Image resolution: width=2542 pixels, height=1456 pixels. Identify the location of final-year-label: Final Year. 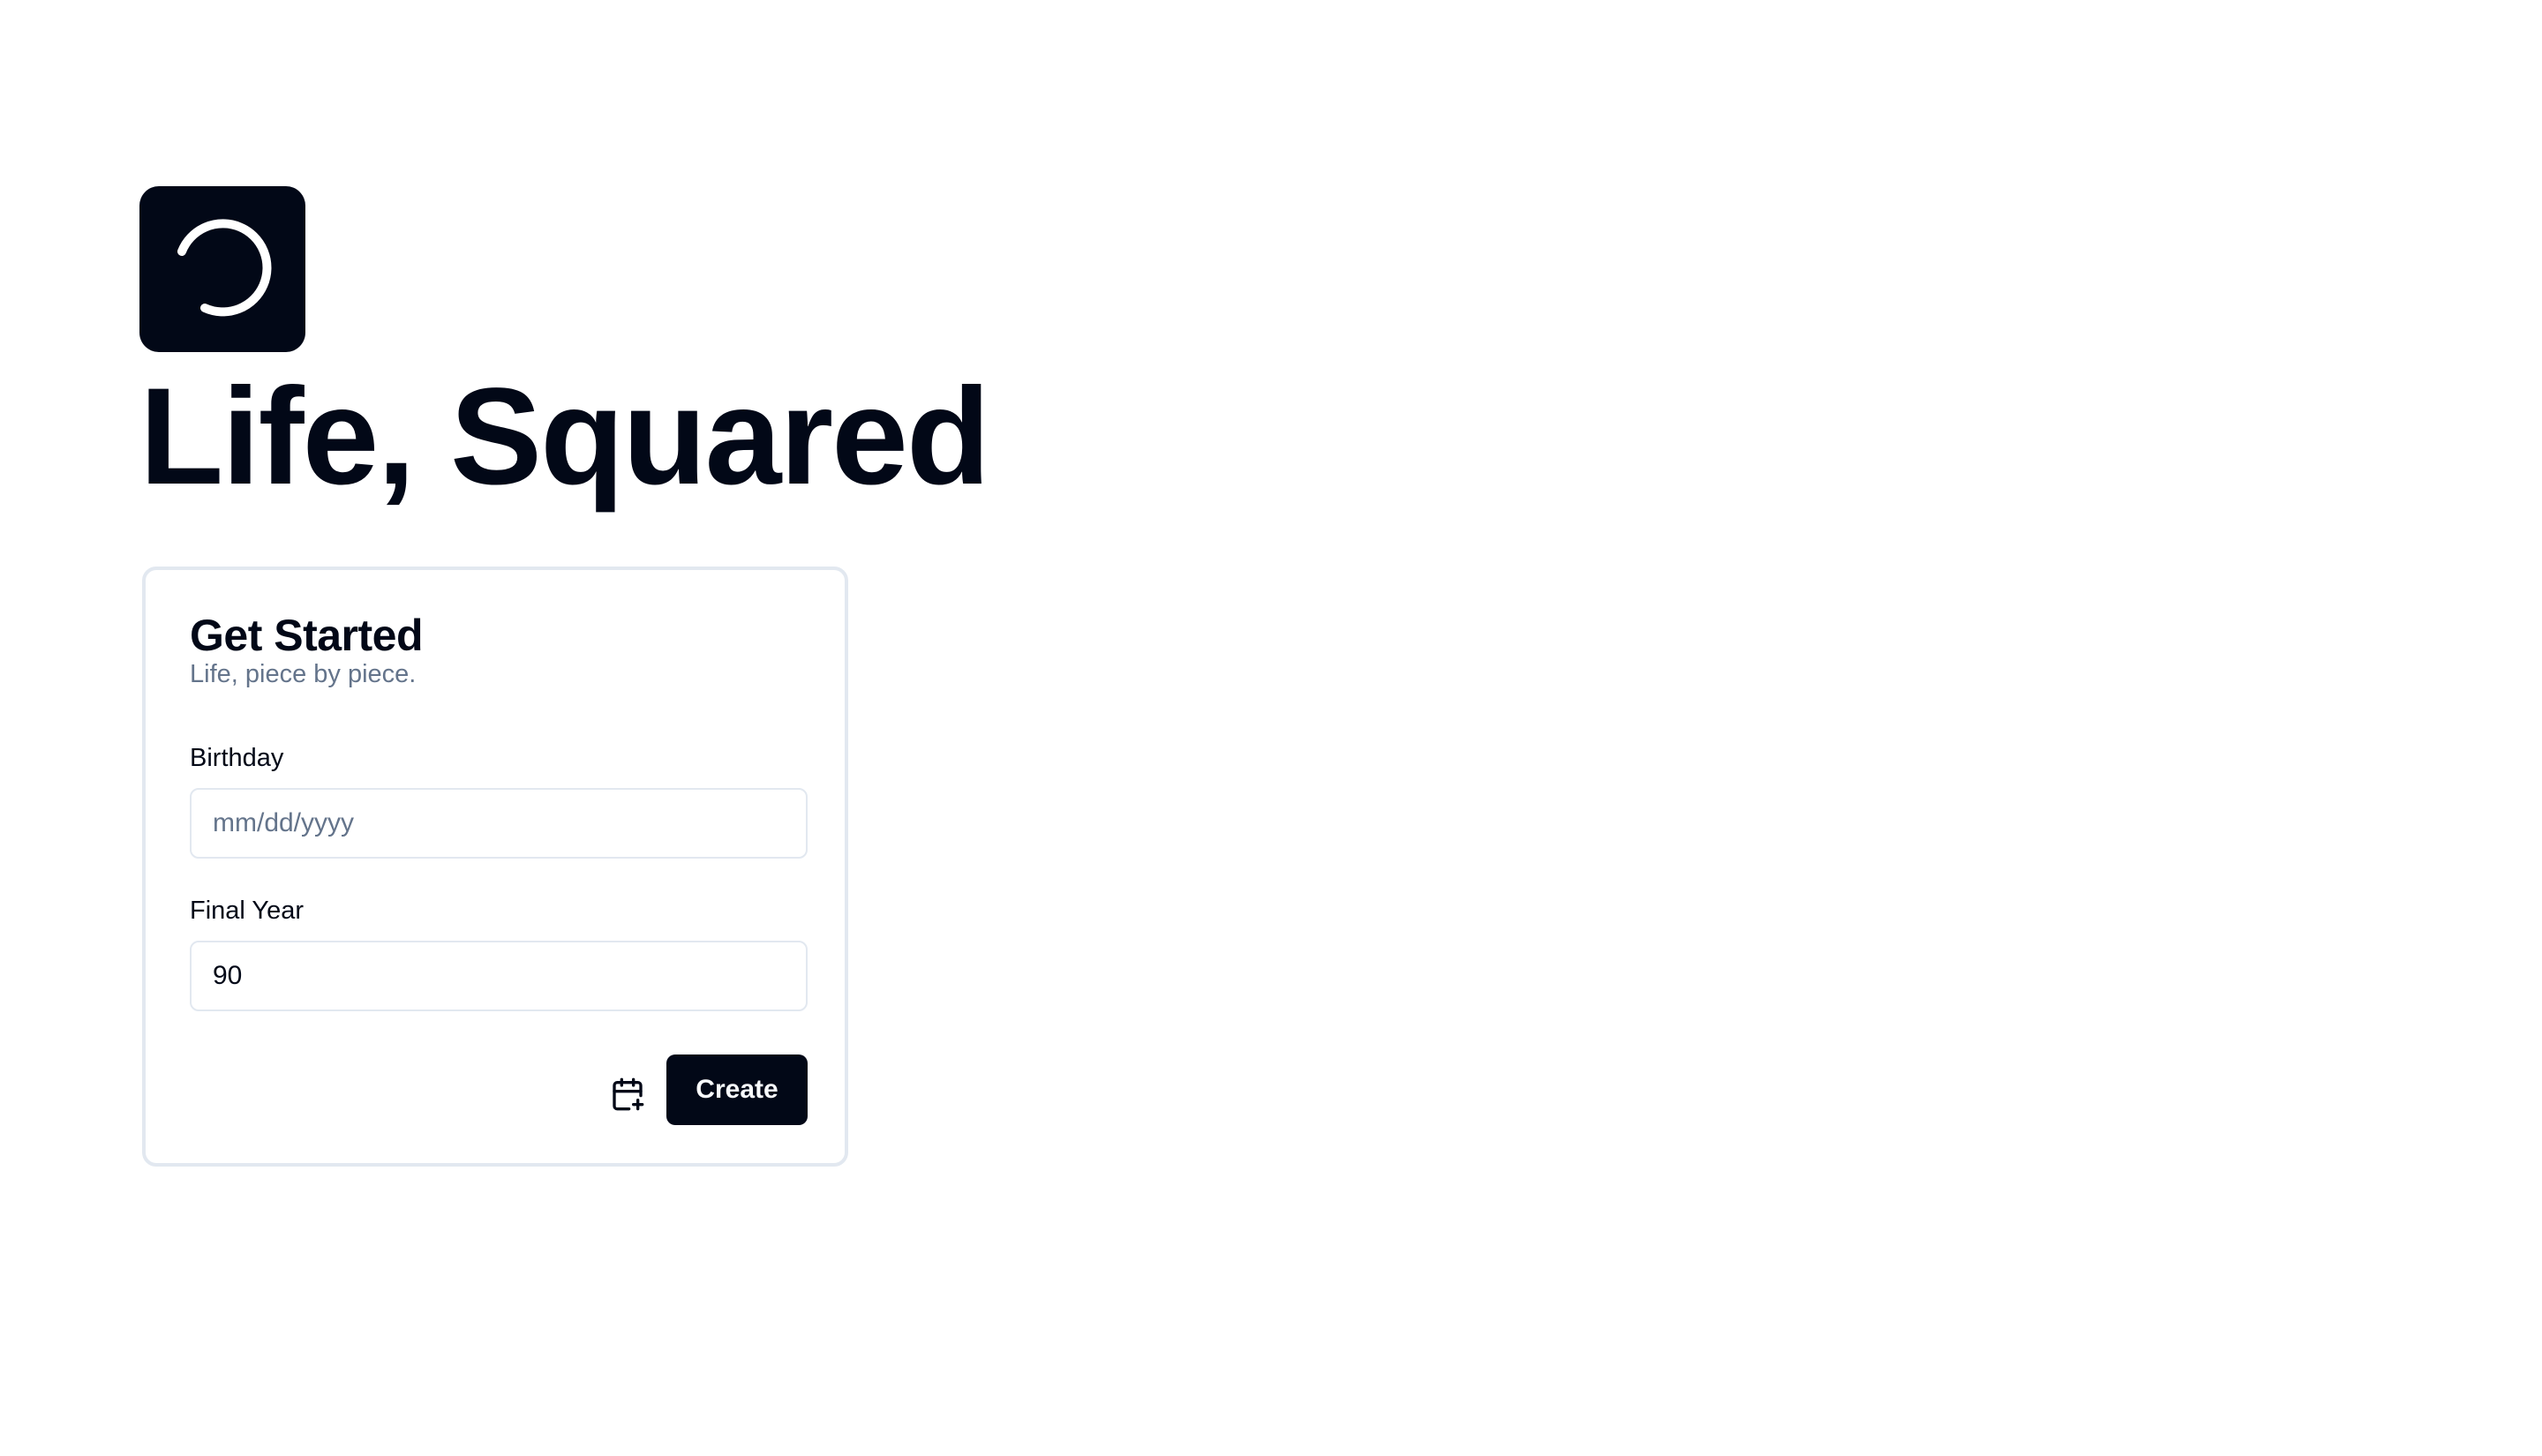
(247, 911).